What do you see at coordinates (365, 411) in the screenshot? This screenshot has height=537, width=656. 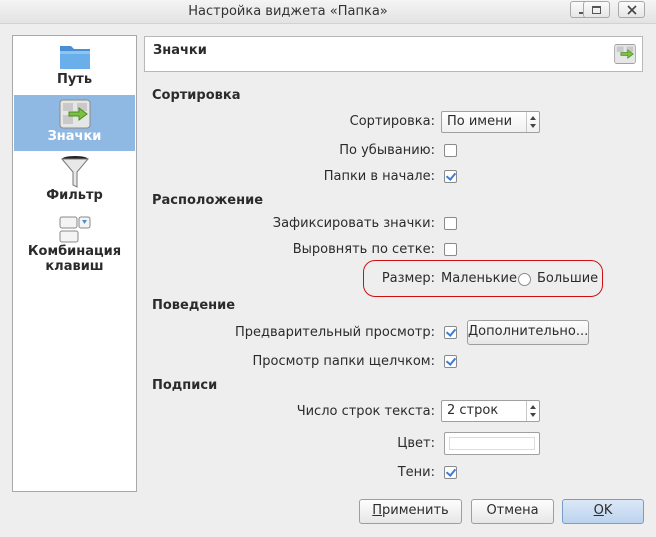 I see `lines-label: Число строк текста:` at bounding box center [365, 411].